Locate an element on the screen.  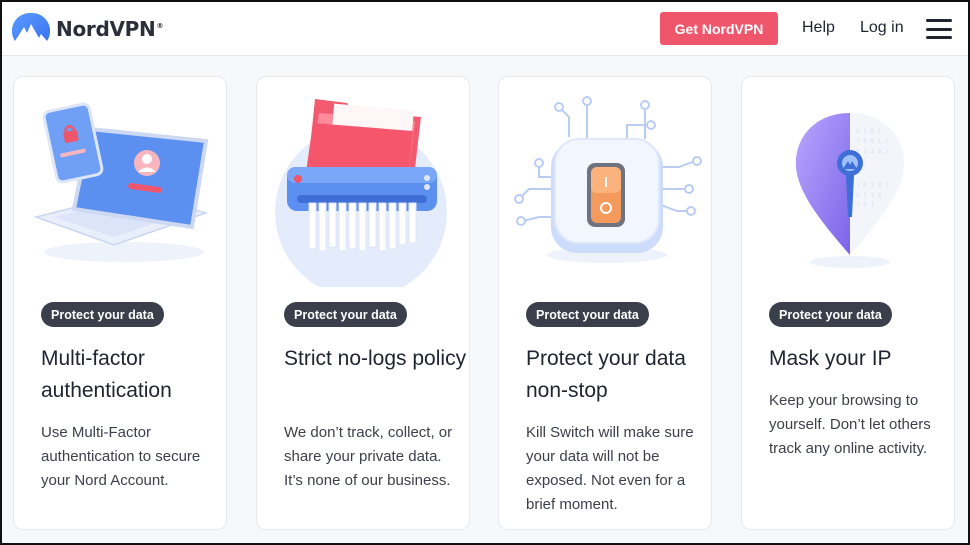
svg-text: 0 1 0 1 is located at coordinates (869, 131).